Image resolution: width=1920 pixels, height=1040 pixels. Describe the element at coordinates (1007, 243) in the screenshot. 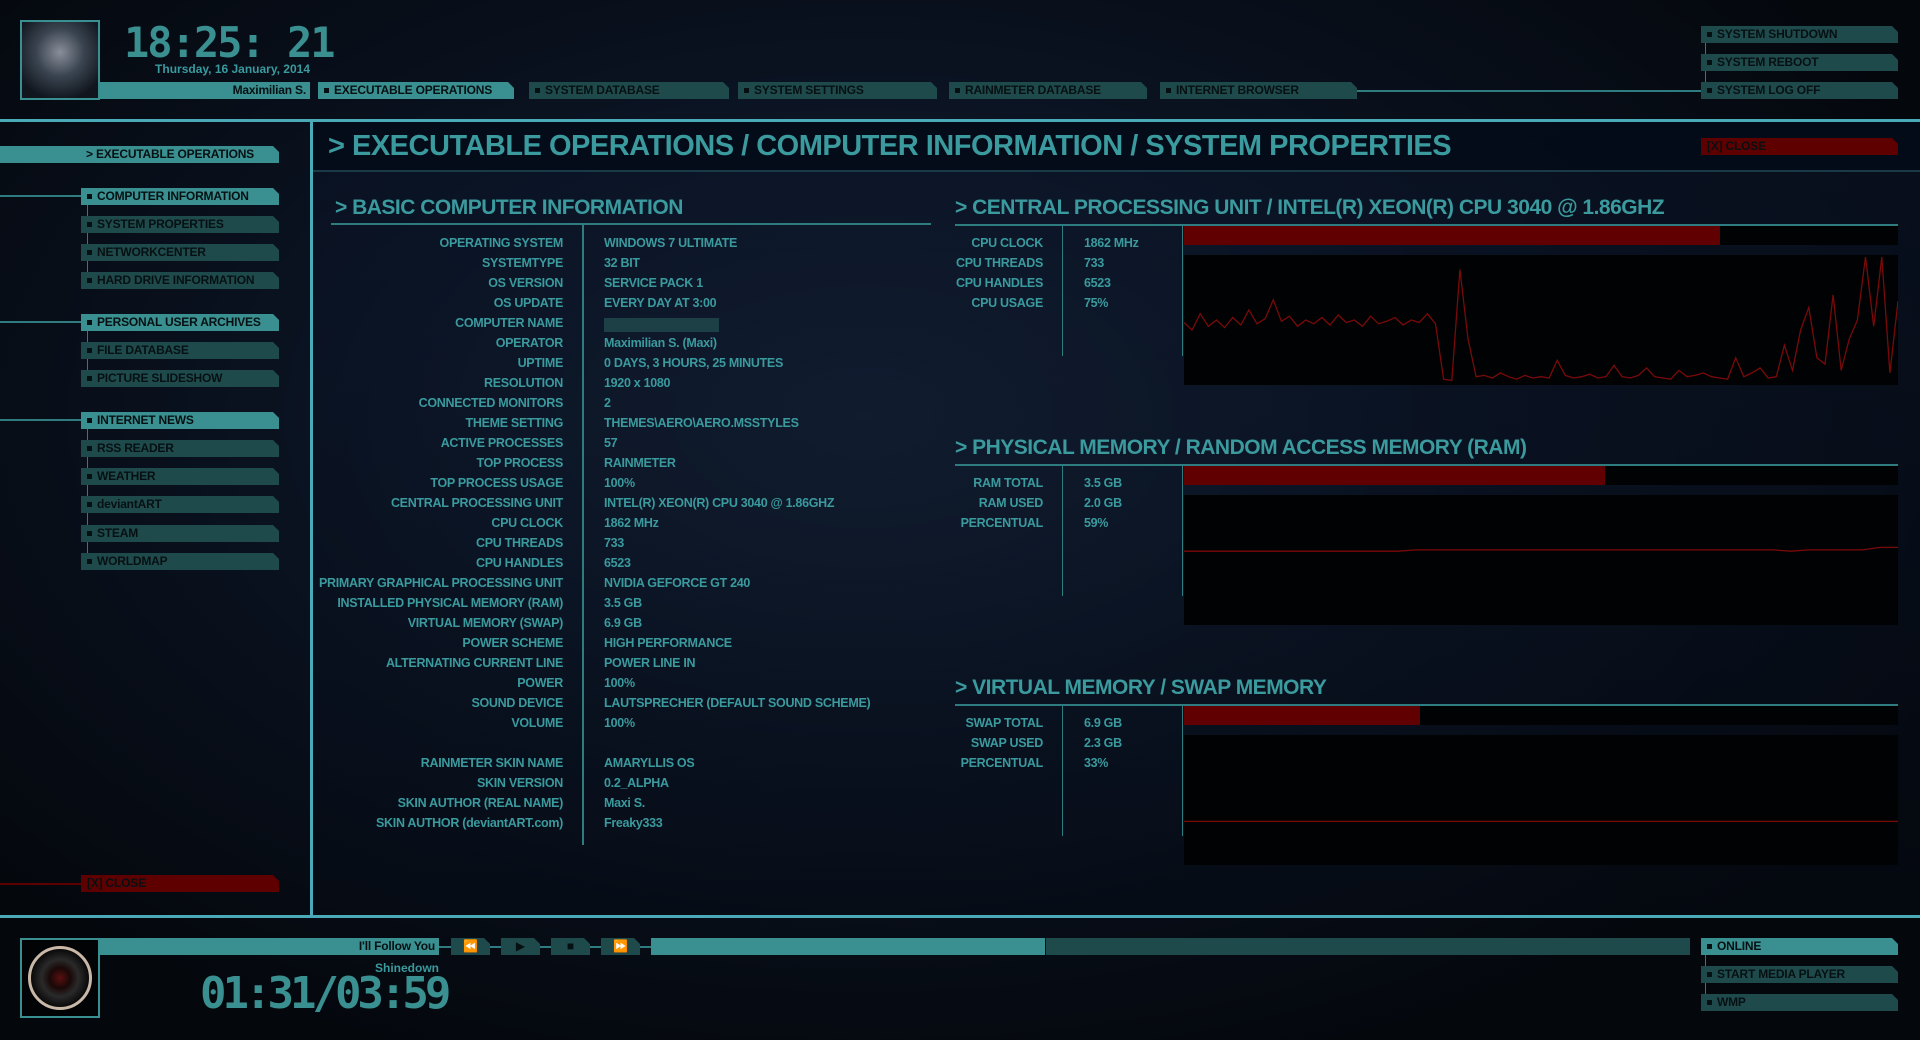

I see `cpu-stat-label: CPU CLOCK` at that location.